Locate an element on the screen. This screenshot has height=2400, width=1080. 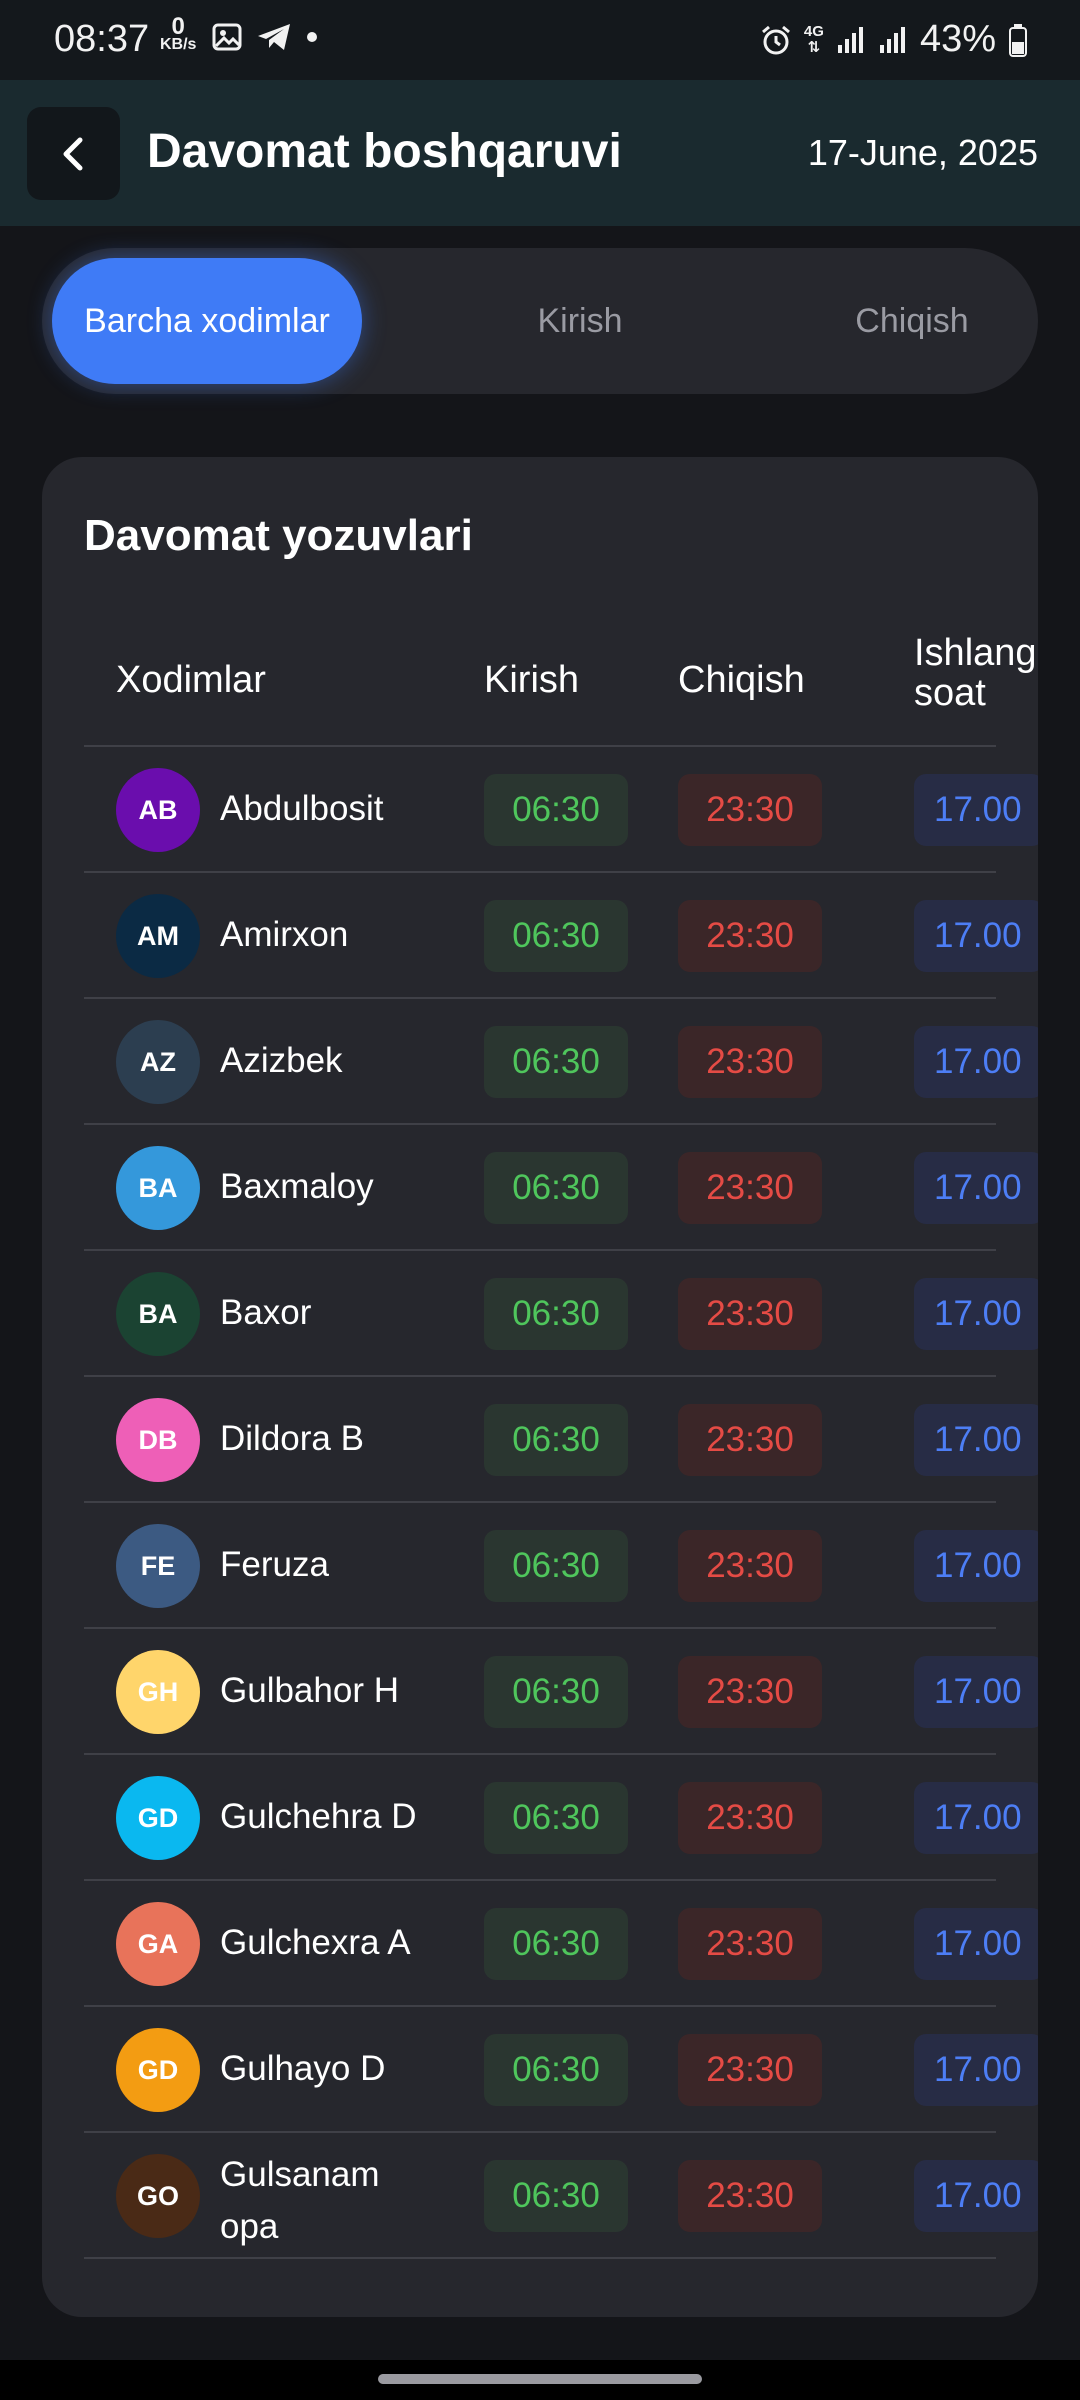
tab-check-out: Chiqish is located at coordinates (912, 321).